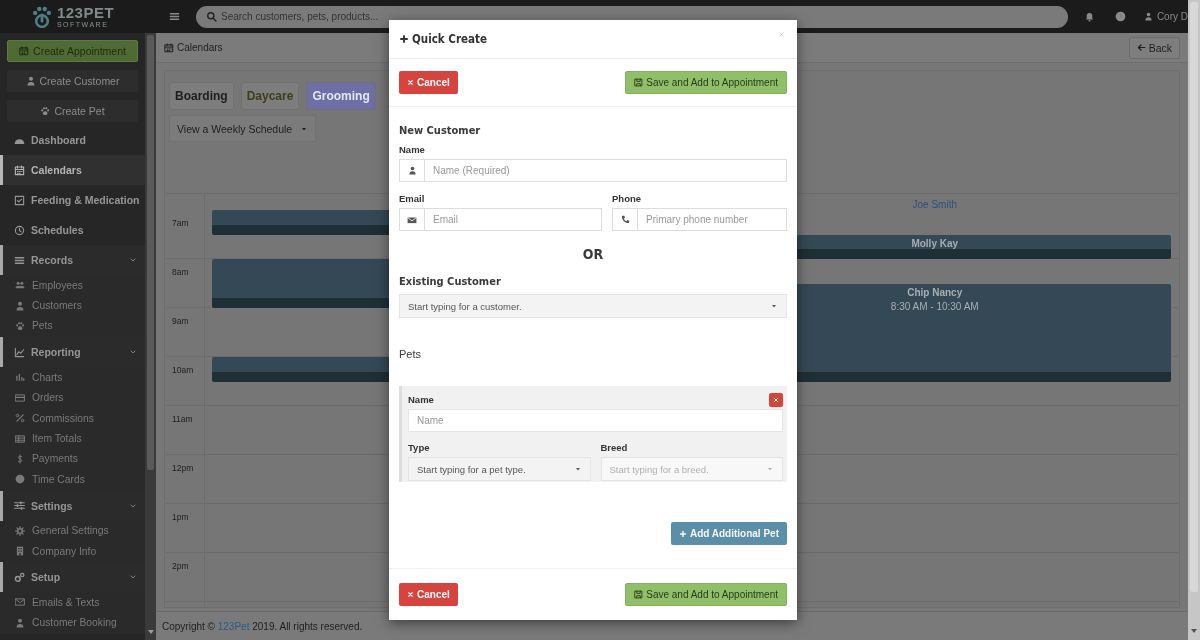 The height and width of the screenshot is (640, 1200). I want to click on sidebar-subitem: Charts, so click(72, 377).